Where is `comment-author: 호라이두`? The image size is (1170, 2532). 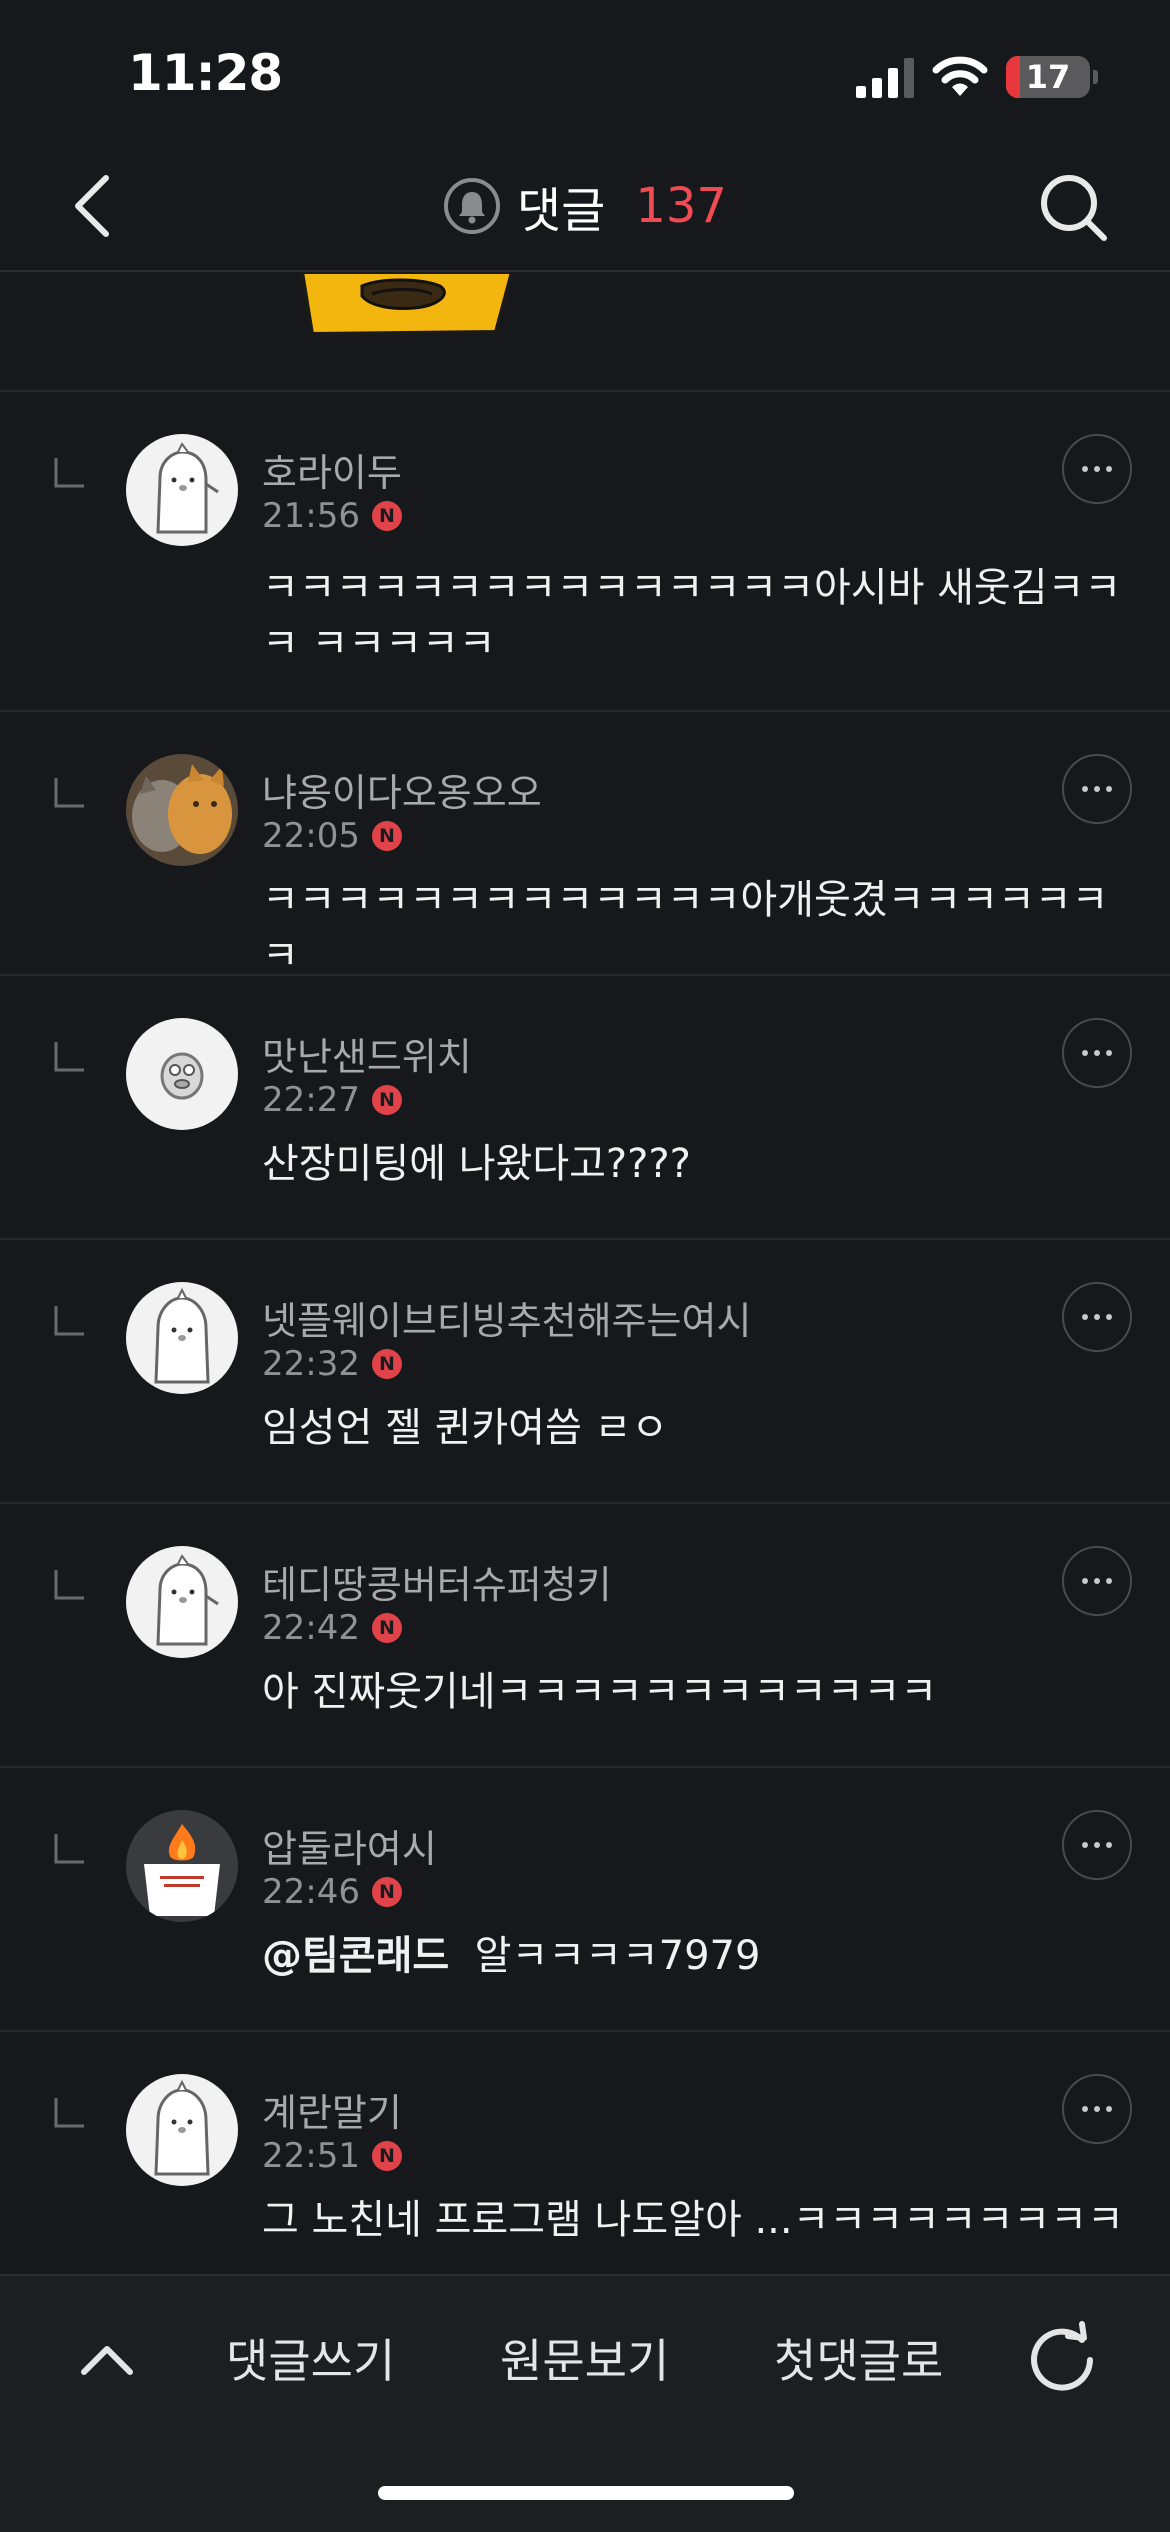 comment-author: 호라이두 is located at coordinates (332, 469).